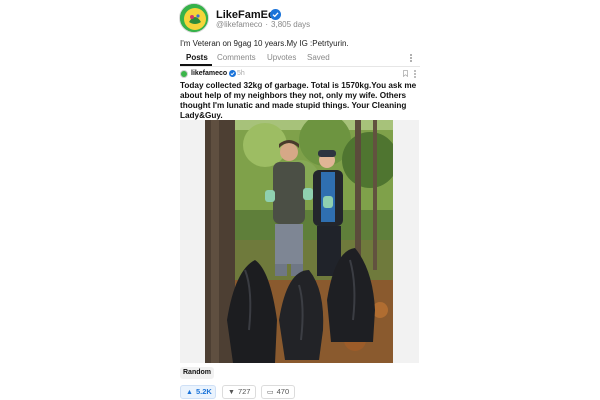 The width and height of the screenshot is (600, 400). Describe the element at coordinates (300, 66) in the screenshot. I see `tabs-divider` at that location.